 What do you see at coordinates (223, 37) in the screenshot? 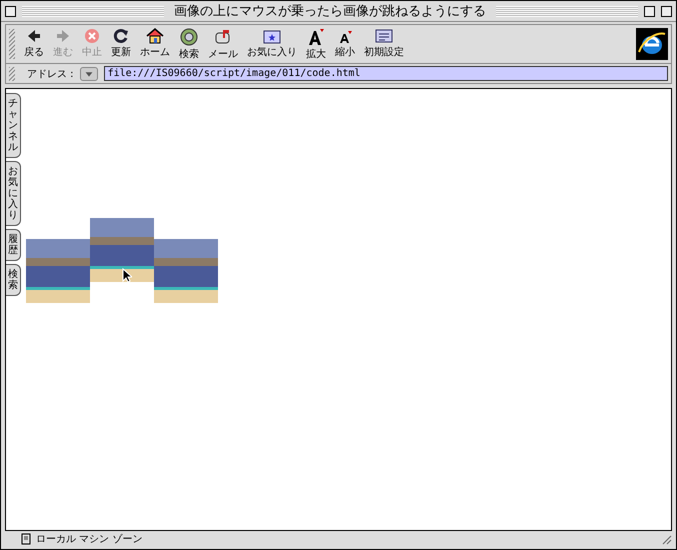
I see `mailbox-icon` at bounding box center [223, 37].